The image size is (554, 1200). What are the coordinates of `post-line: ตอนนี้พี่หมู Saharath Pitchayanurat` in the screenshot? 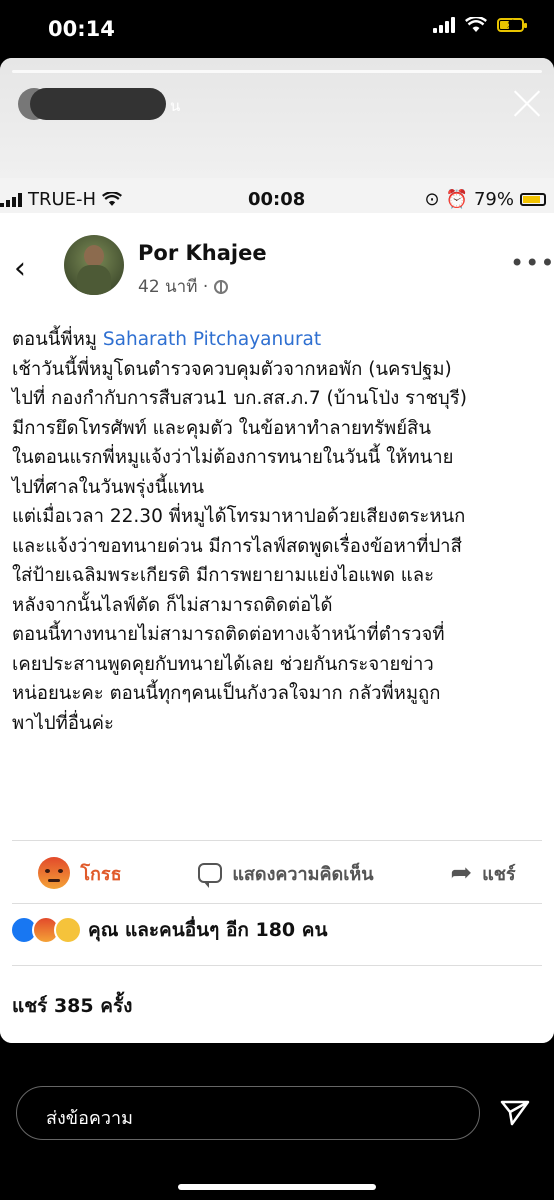 It's located at (167, 339).